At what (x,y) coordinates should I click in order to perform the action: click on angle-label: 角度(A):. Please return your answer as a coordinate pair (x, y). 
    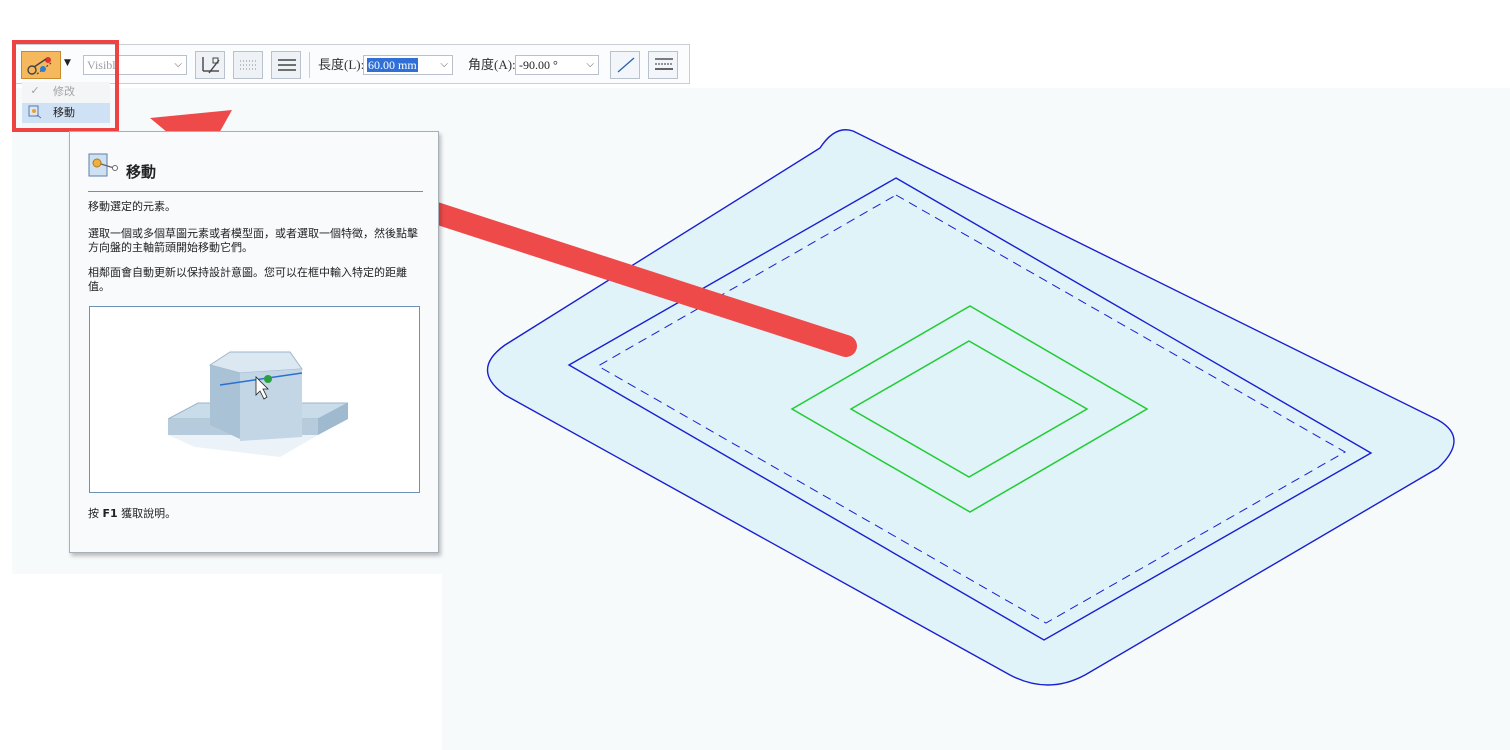
    Looking at the image, I should click on (492, 64).